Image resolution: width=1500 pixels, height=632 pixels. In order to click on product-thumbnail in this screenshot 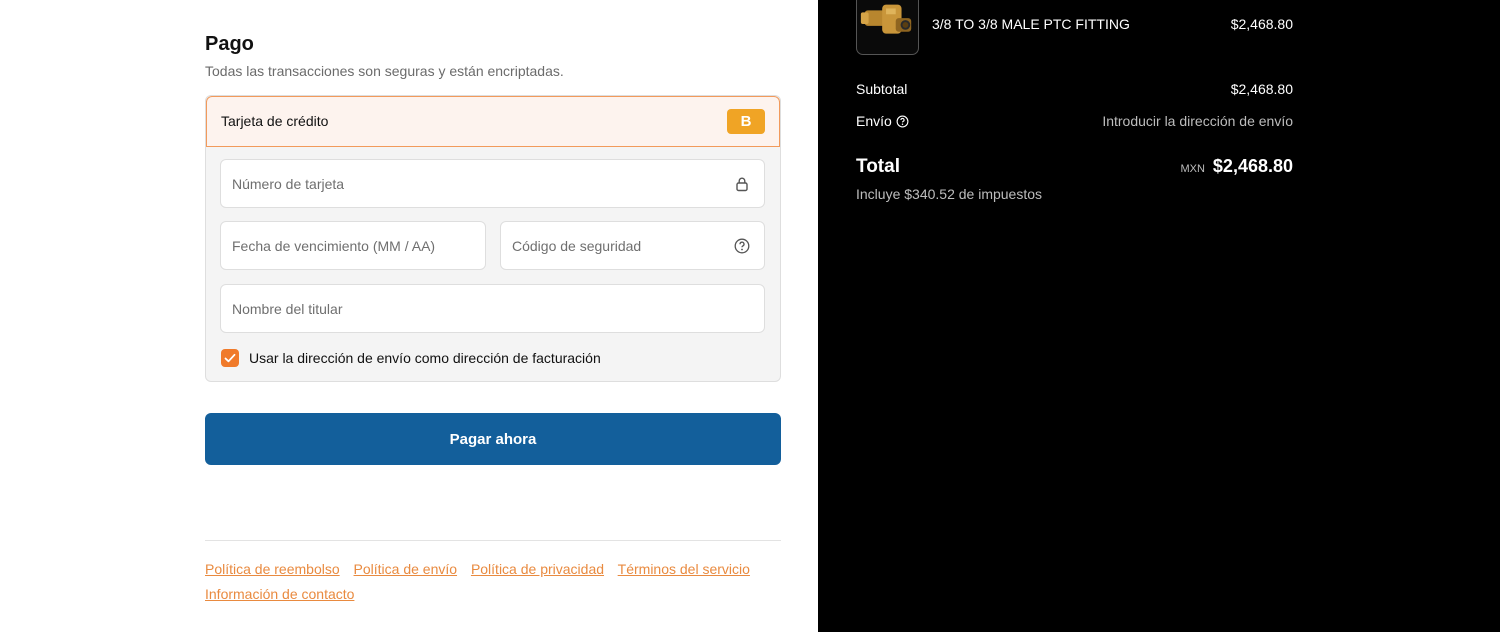, I will do `click(887, 27)`.